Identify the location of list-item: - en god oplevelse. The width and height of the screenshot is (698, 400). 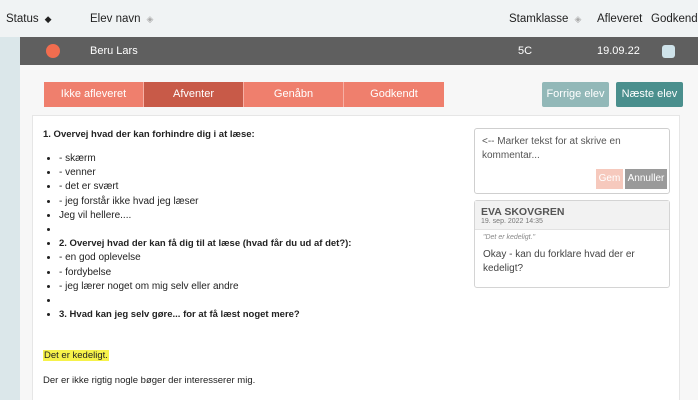
(269, 258).